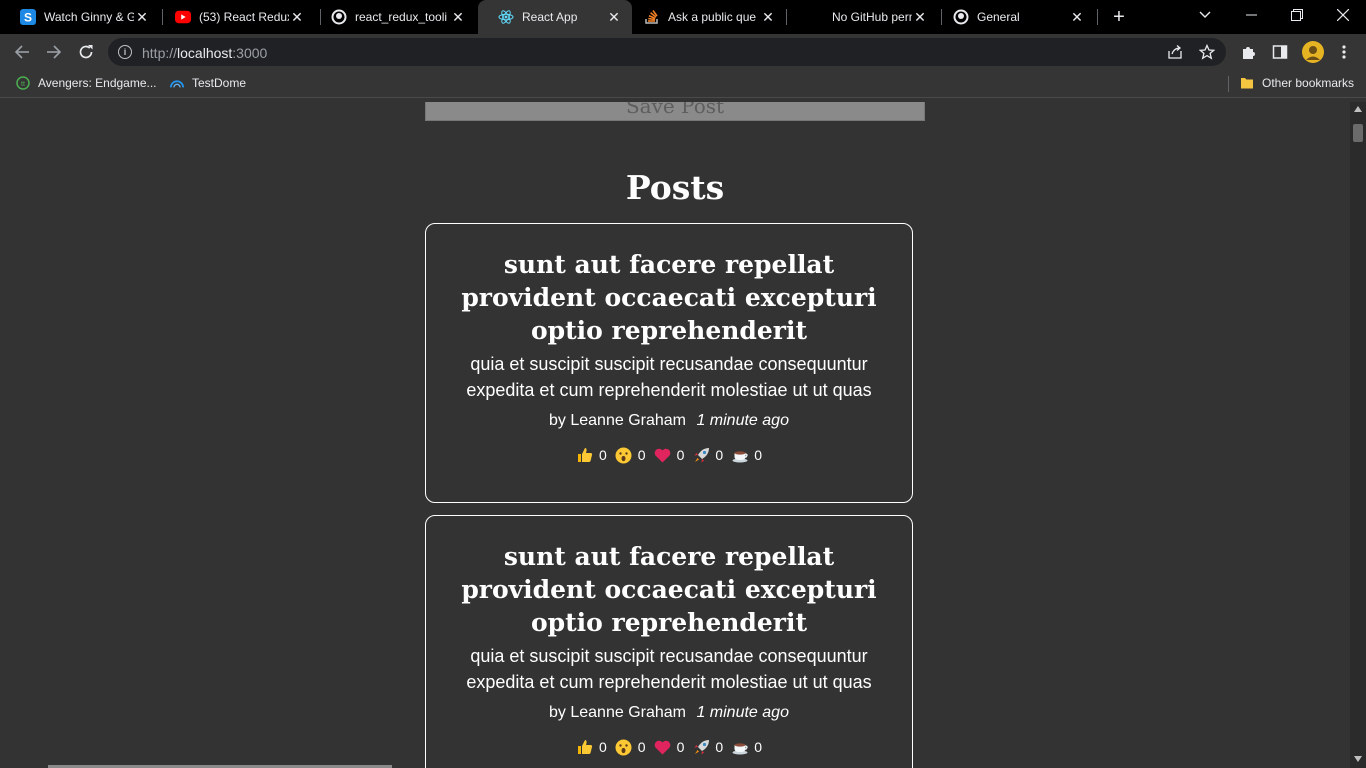 This screenshot has width=1366, height=768. I want to click on scroll-up-arrow-icon, so click(1358, 109).